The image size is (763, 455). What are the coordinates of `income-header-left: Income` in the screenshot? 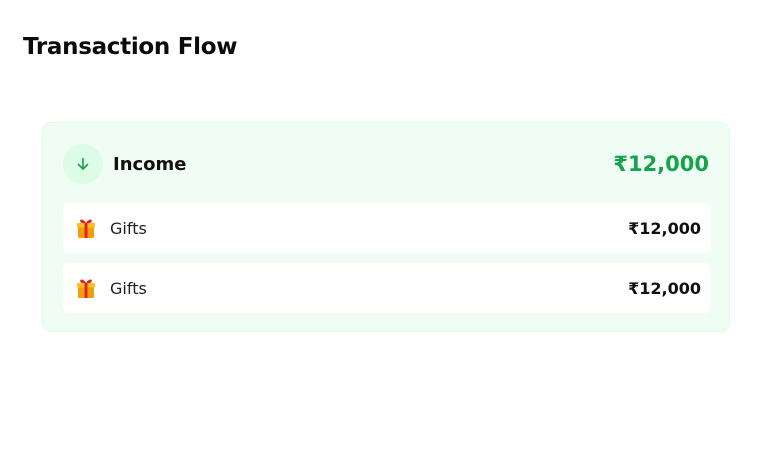 It's located at (125, 164).